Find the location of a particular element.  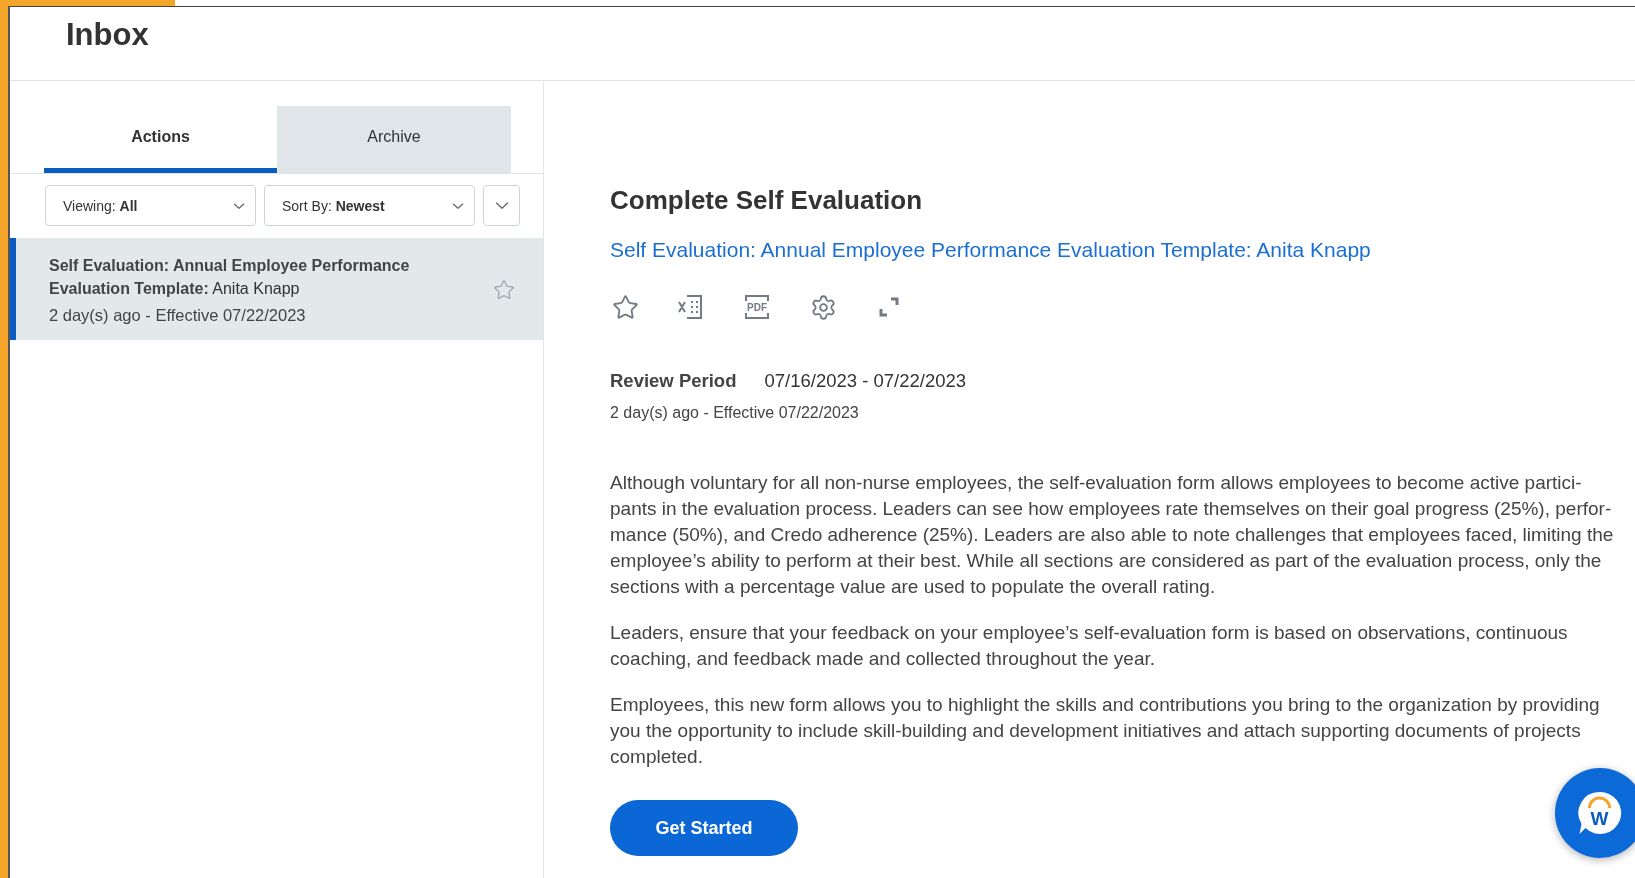

favorite-button is located at coordinates (625, 307).